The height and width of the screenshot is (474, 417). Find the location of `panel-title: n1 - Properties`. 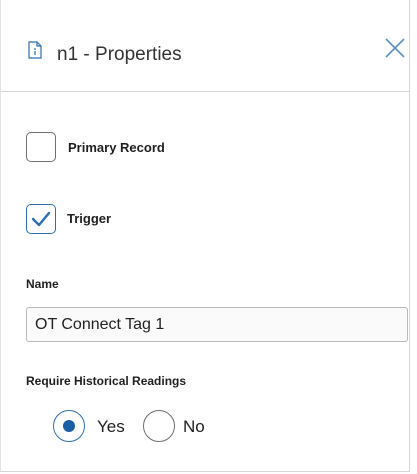

panel-title: n1 - Properties is located at coordinates (119, 54).